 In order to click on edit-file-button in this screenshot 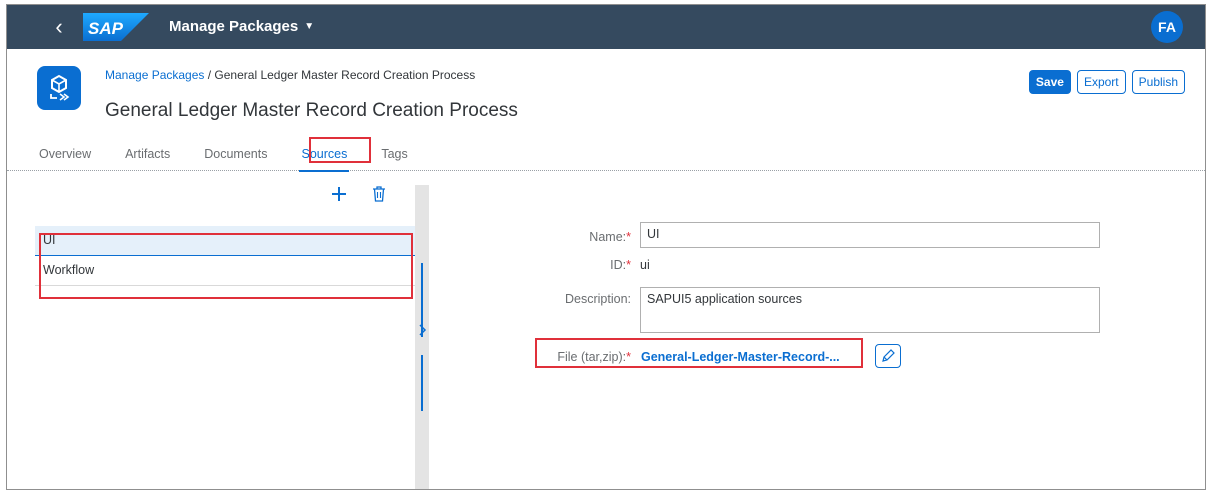, I will do `click(888, 356)`.